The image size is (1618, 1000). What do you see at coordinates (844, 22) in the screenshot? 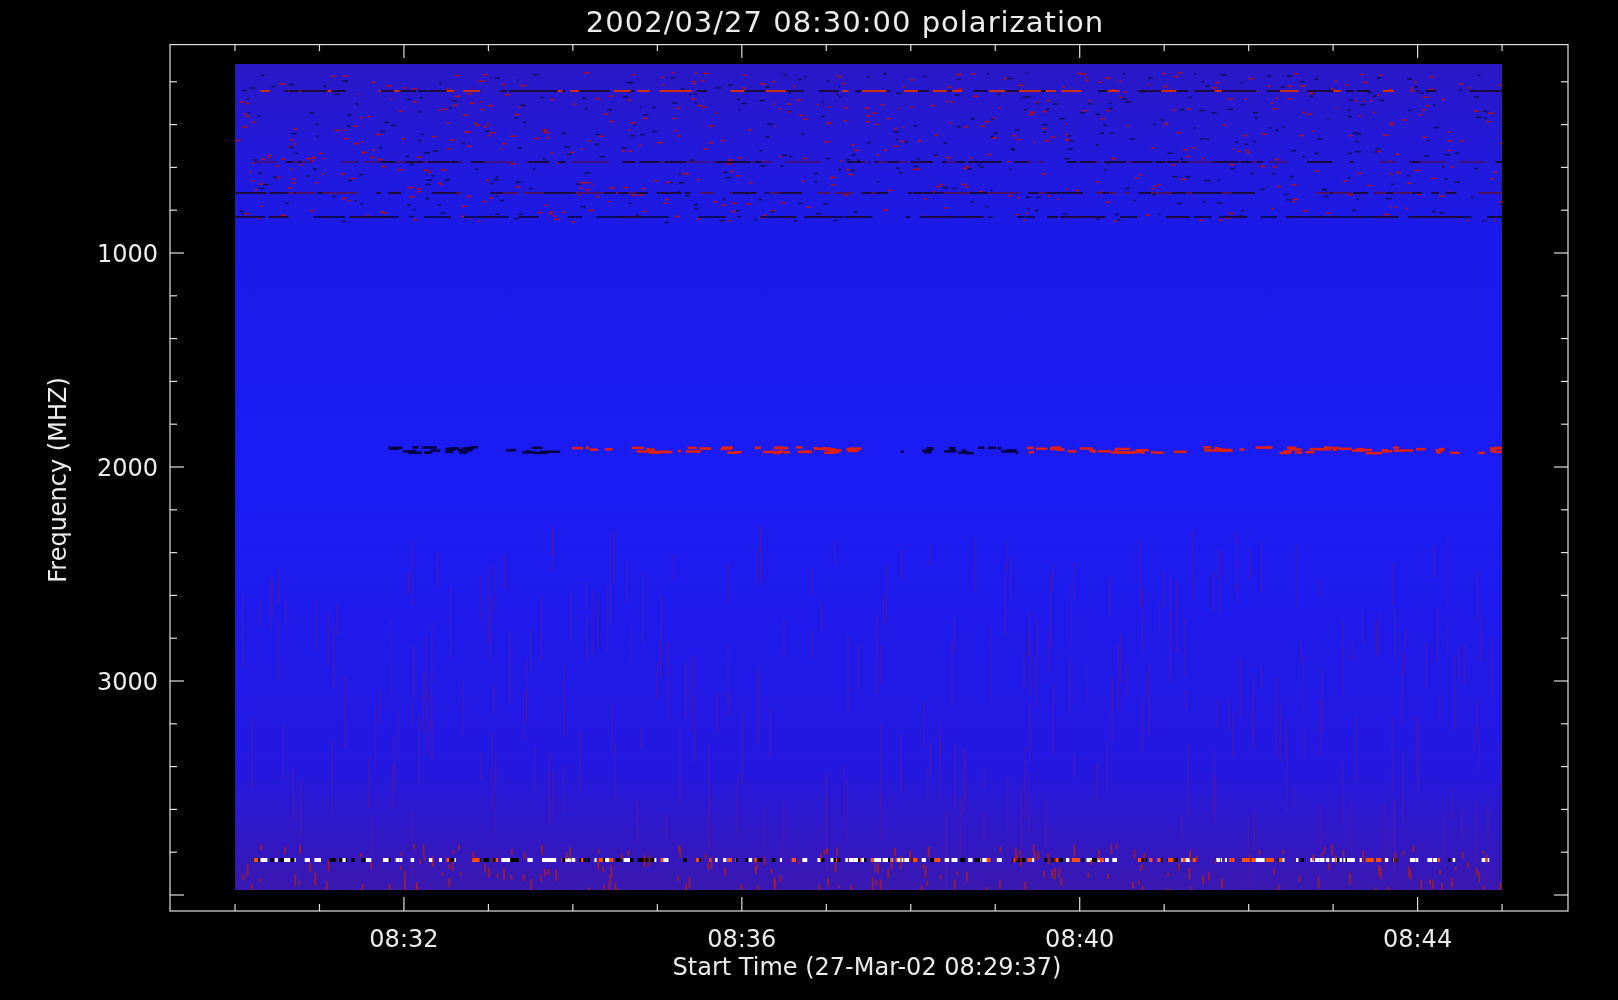
I see `plot-title: 2002/03/27 08:30:00 polarization` at bounding box center [844, 22].